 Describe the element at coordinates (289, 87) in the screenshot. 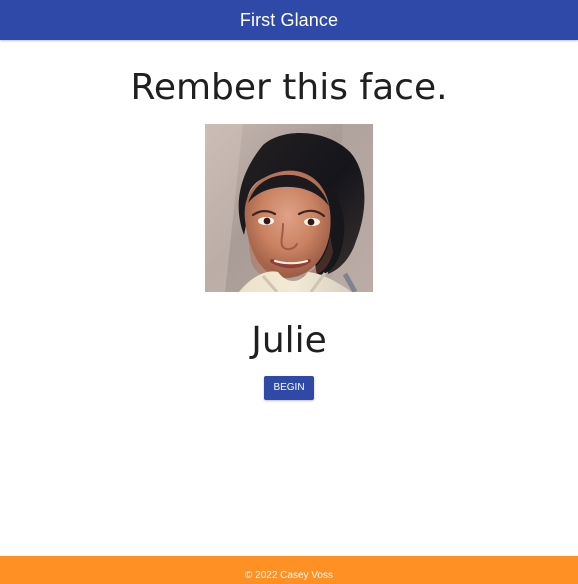

I see `memory-instruction: Rember this face.` at that location.